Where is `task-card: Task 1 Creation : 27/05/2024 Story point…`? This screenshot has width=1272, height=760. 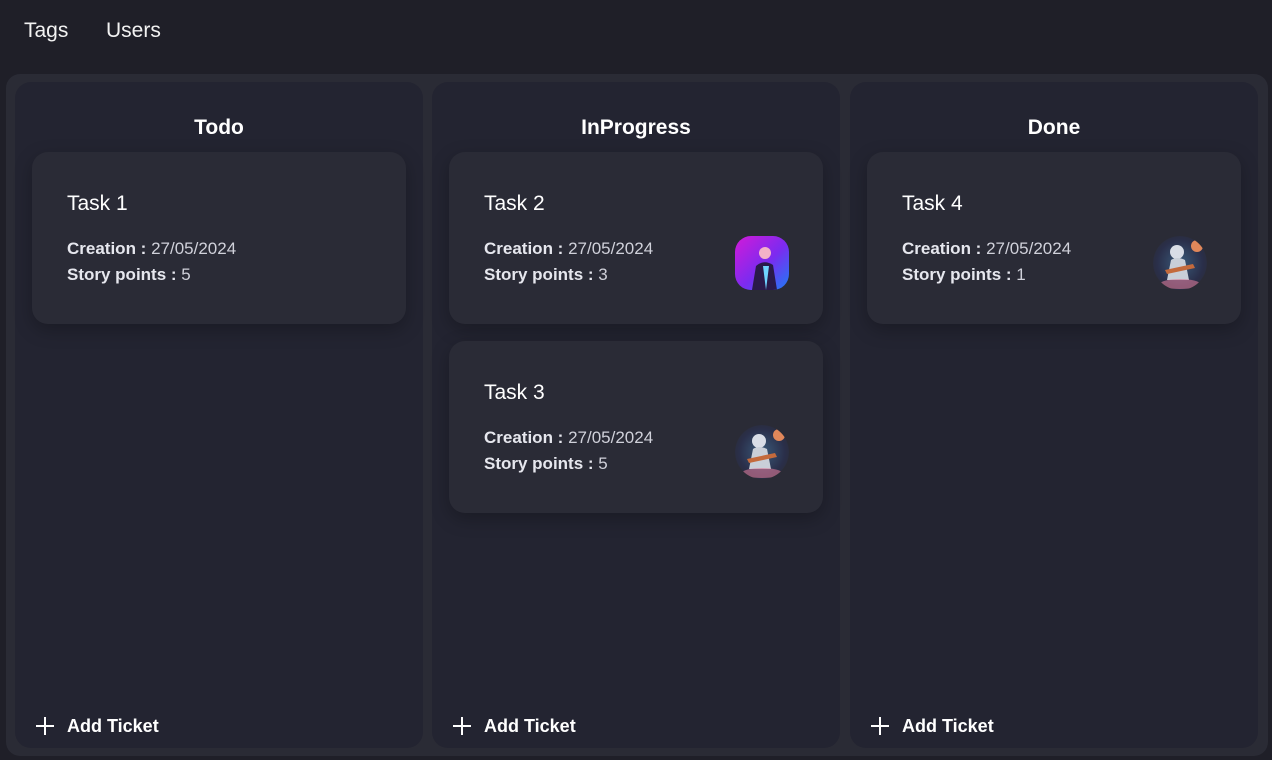 task-card: Task 1 Creation : 27/05/2024 Story point… is located at coordinates (219, 238).